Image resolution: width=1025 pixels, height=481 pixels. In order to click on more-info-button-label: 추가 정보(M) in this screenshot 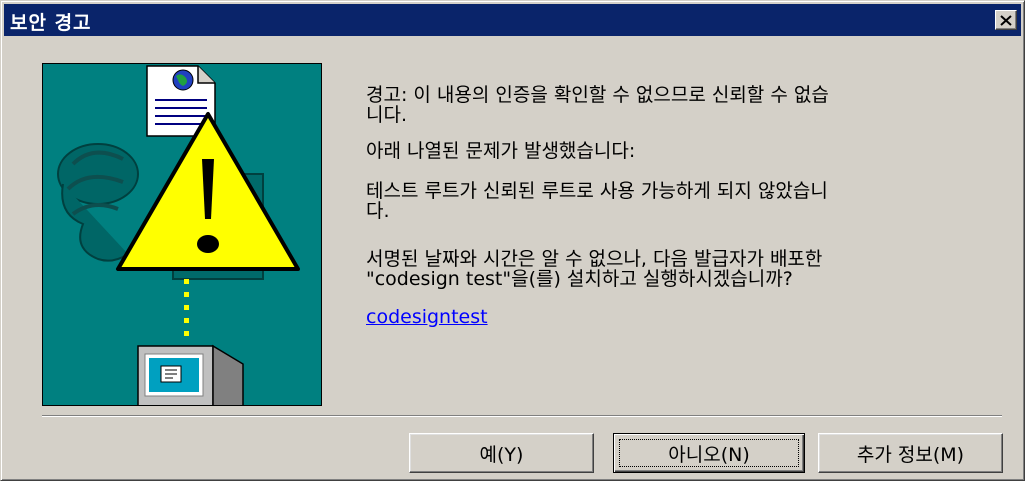, I will do `click(910, 454)`.